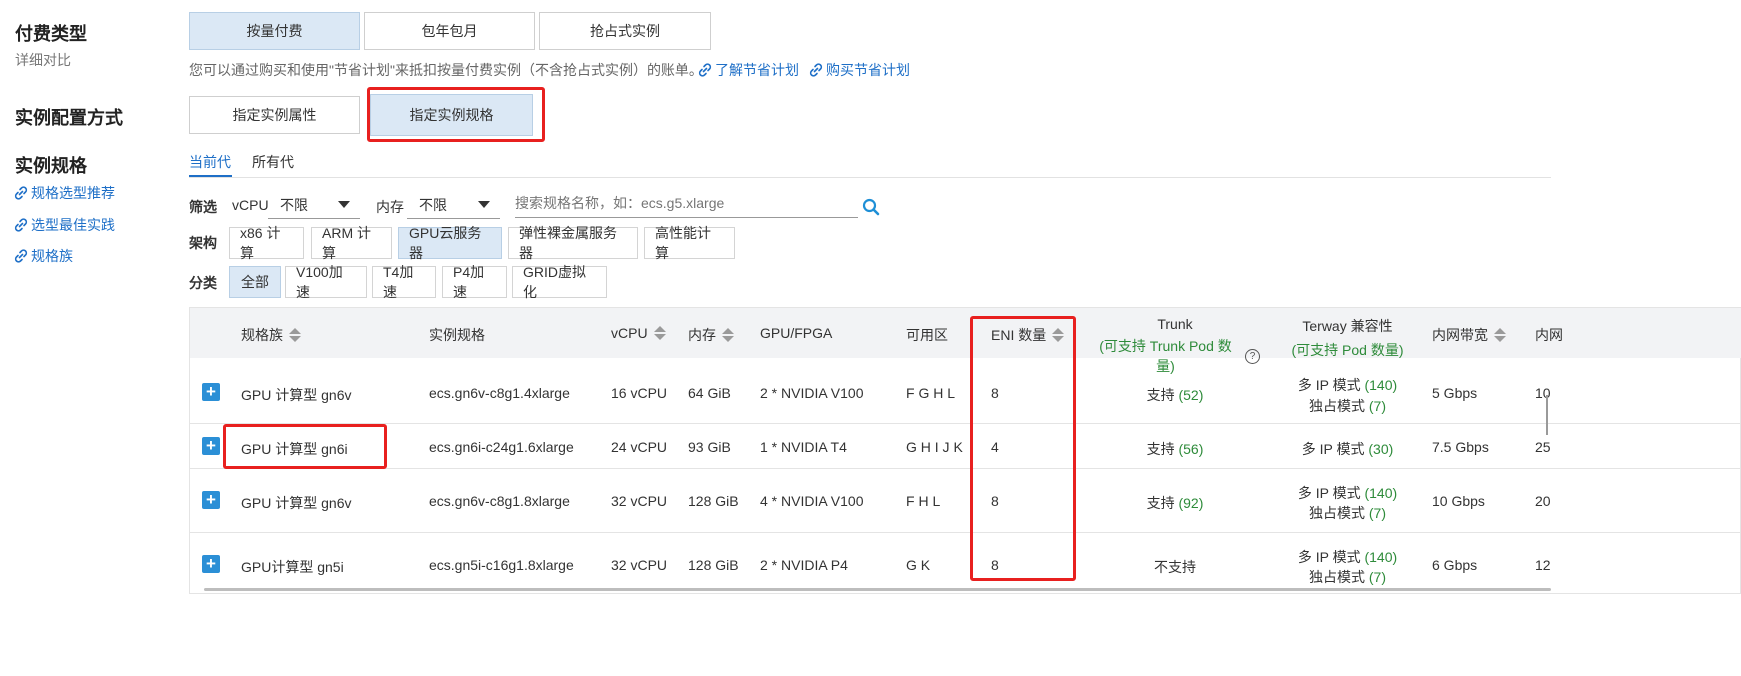 This screenshot has width=1741, height=676. Describe the element at coordinates (1543, 393) in the screenshot. I see `cell-pps: 10` at that location.